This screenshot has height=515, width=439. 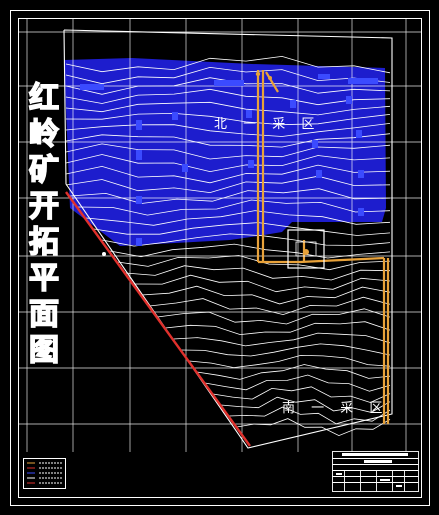 I want to click on title-char: 平, so click(x=44, y=278).